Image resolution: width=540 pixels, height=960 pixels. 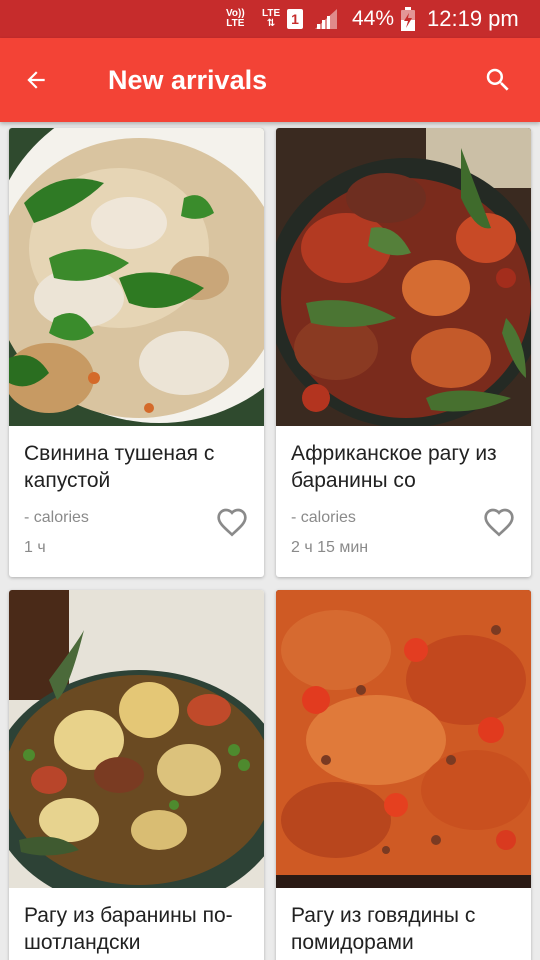 What do you see at coordinates (373, 18) in the screenshot?
I see `battery-percent: 44%` at bounding box center [373, 18].